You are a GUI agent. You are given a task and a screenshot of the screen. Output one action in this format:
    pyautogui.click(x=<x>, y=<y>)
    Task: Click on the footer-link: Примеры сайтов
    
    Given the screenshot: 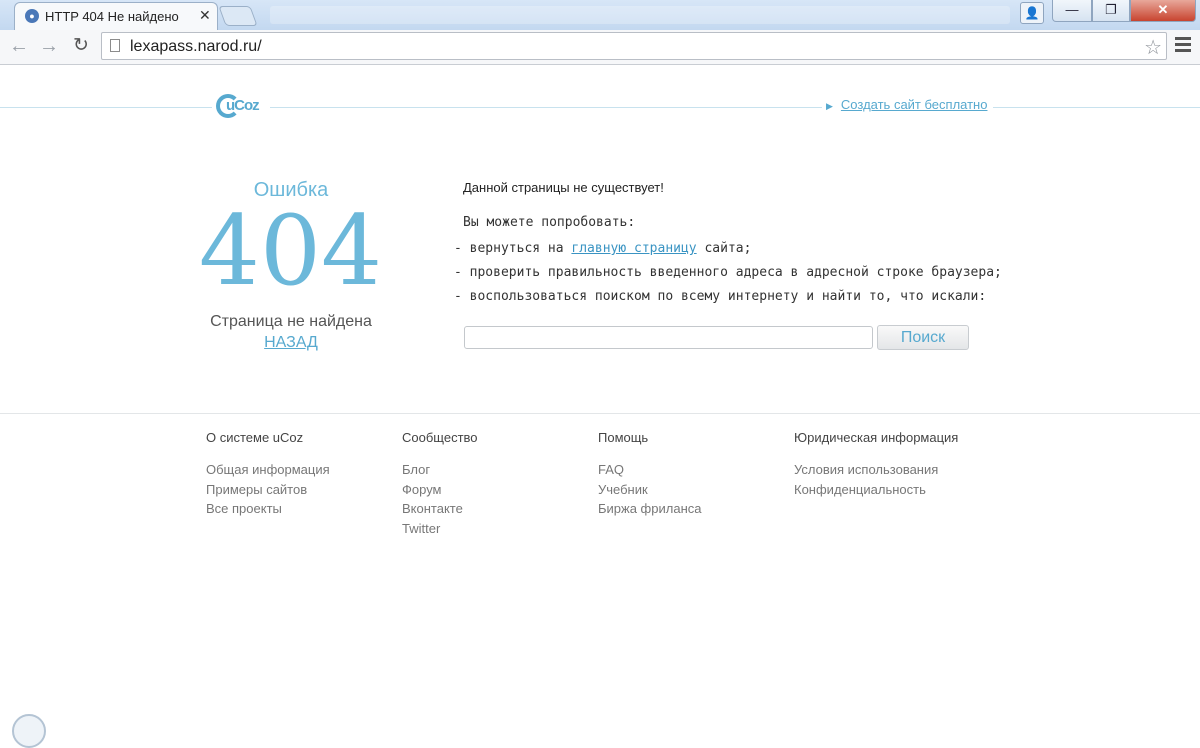 What is the action you would take?
    pyautogui.click(x=268, y=492)
    